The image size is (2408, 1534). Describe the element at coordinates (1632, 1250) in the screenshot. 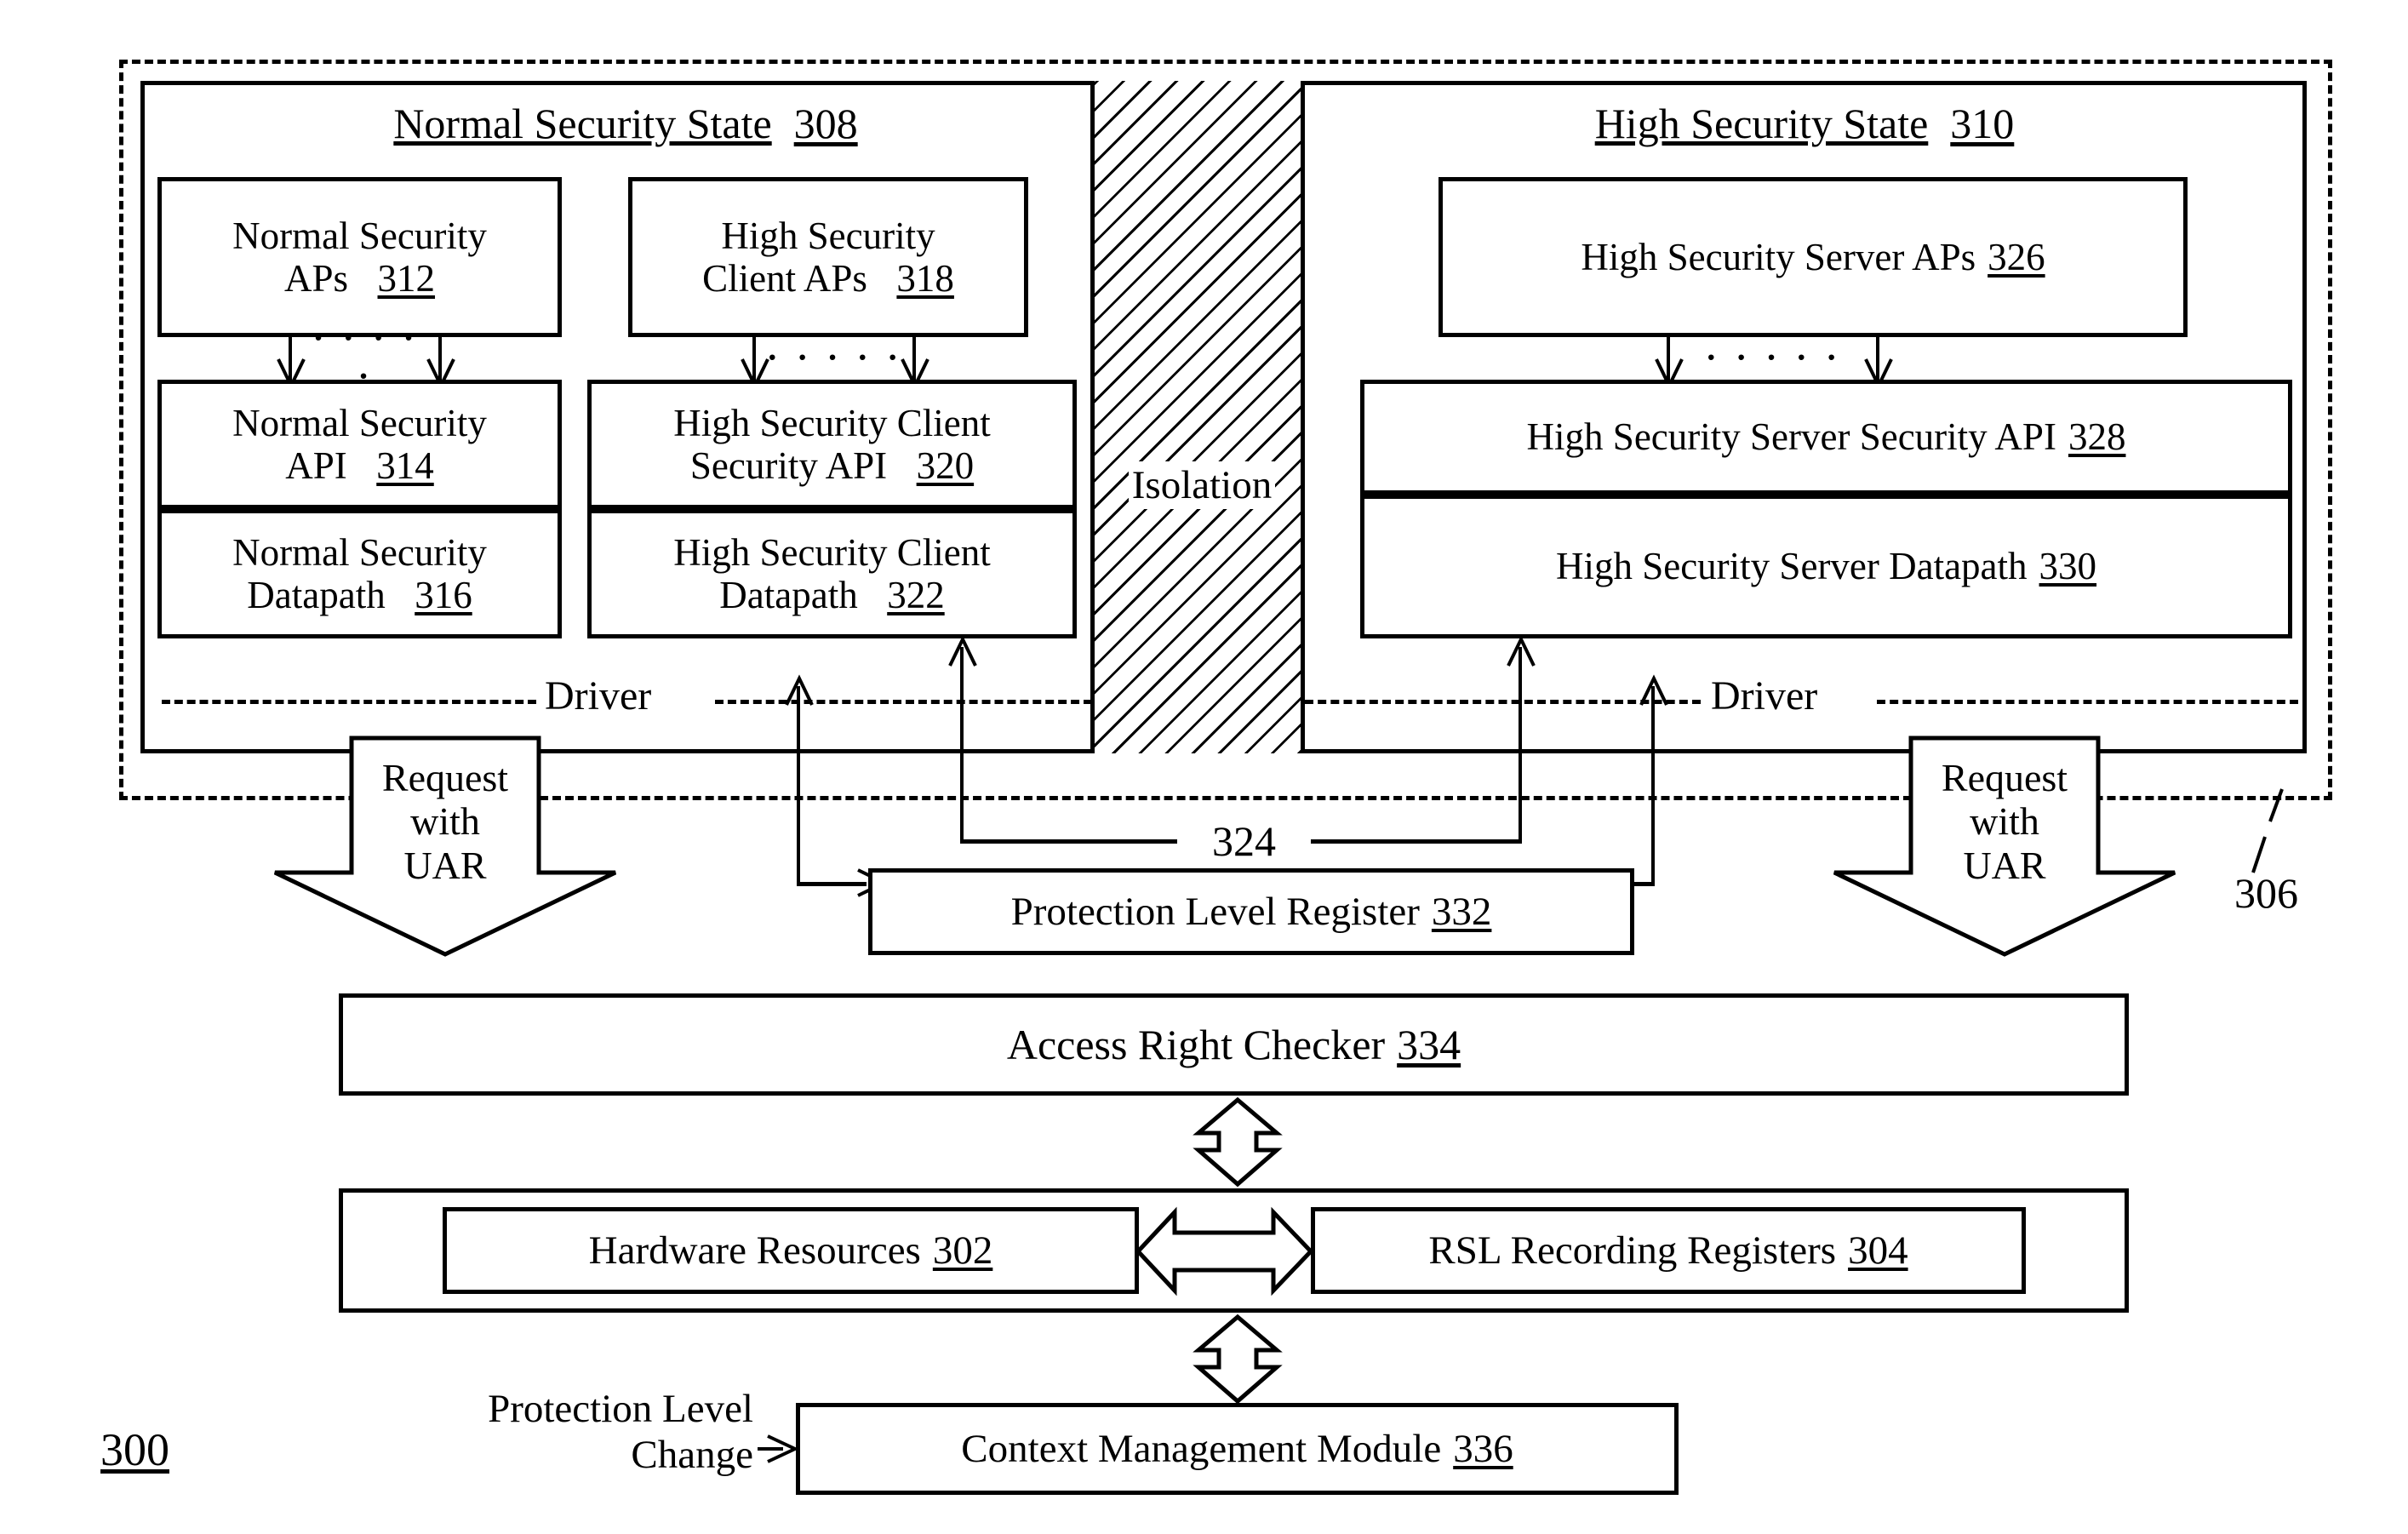

I see `rsl-text: RSL Recording Registers` at that location.